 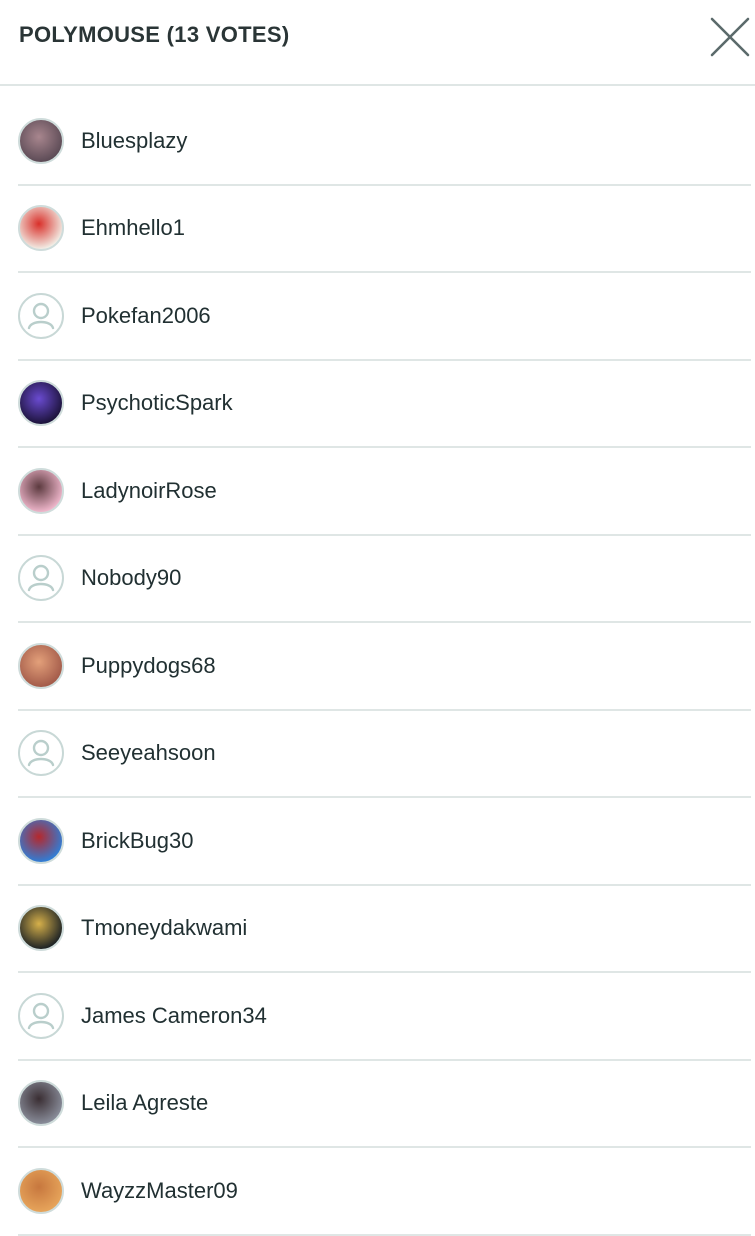 What do you see at coordinates (137, 841) in the screenshot?
I see `voter-username: BrickBug30` at bounding box center [137, 841].